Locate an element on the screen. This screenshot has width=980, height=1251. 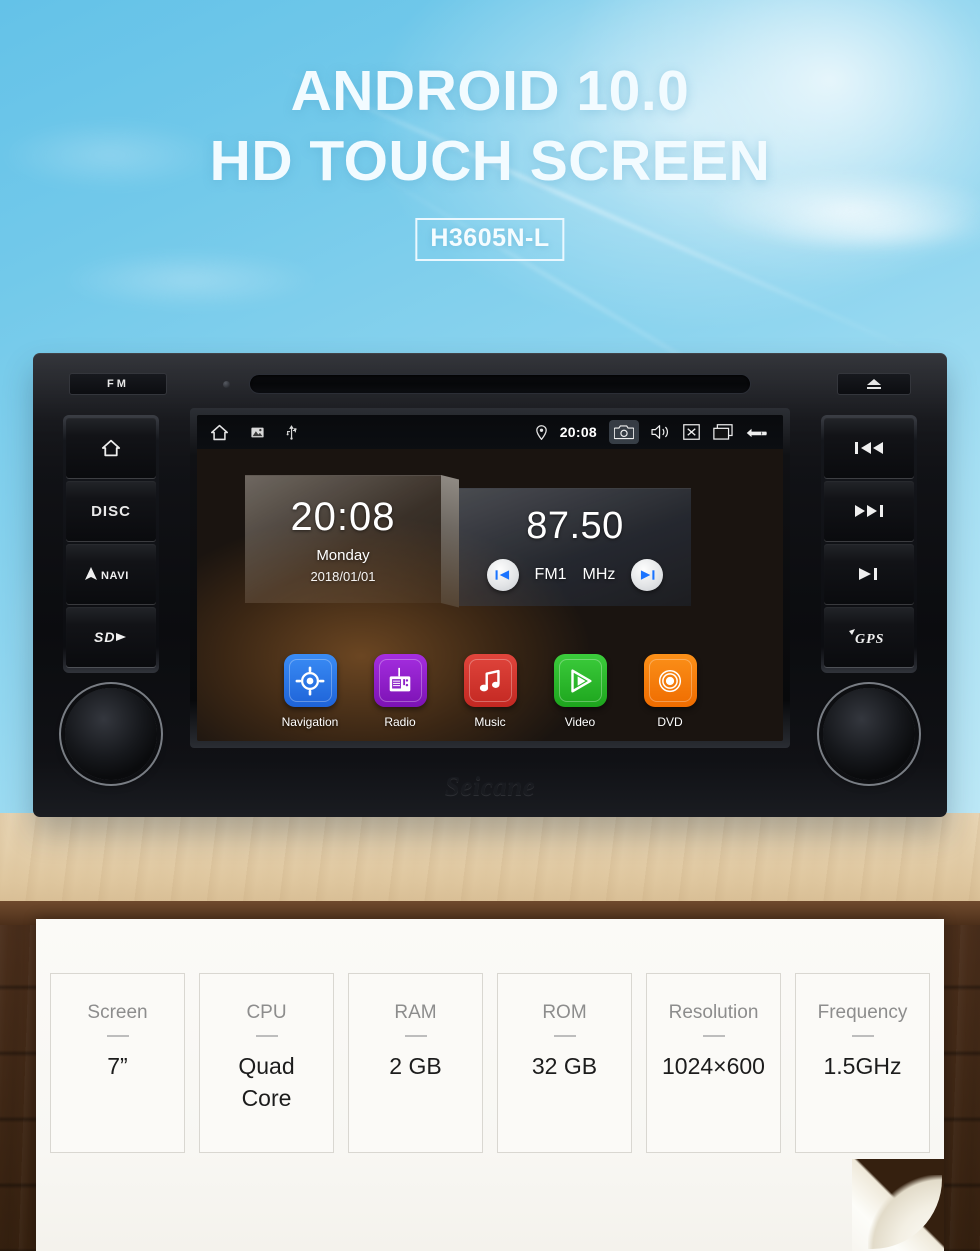
play-pause-icon is located at coordinates (868, 574).